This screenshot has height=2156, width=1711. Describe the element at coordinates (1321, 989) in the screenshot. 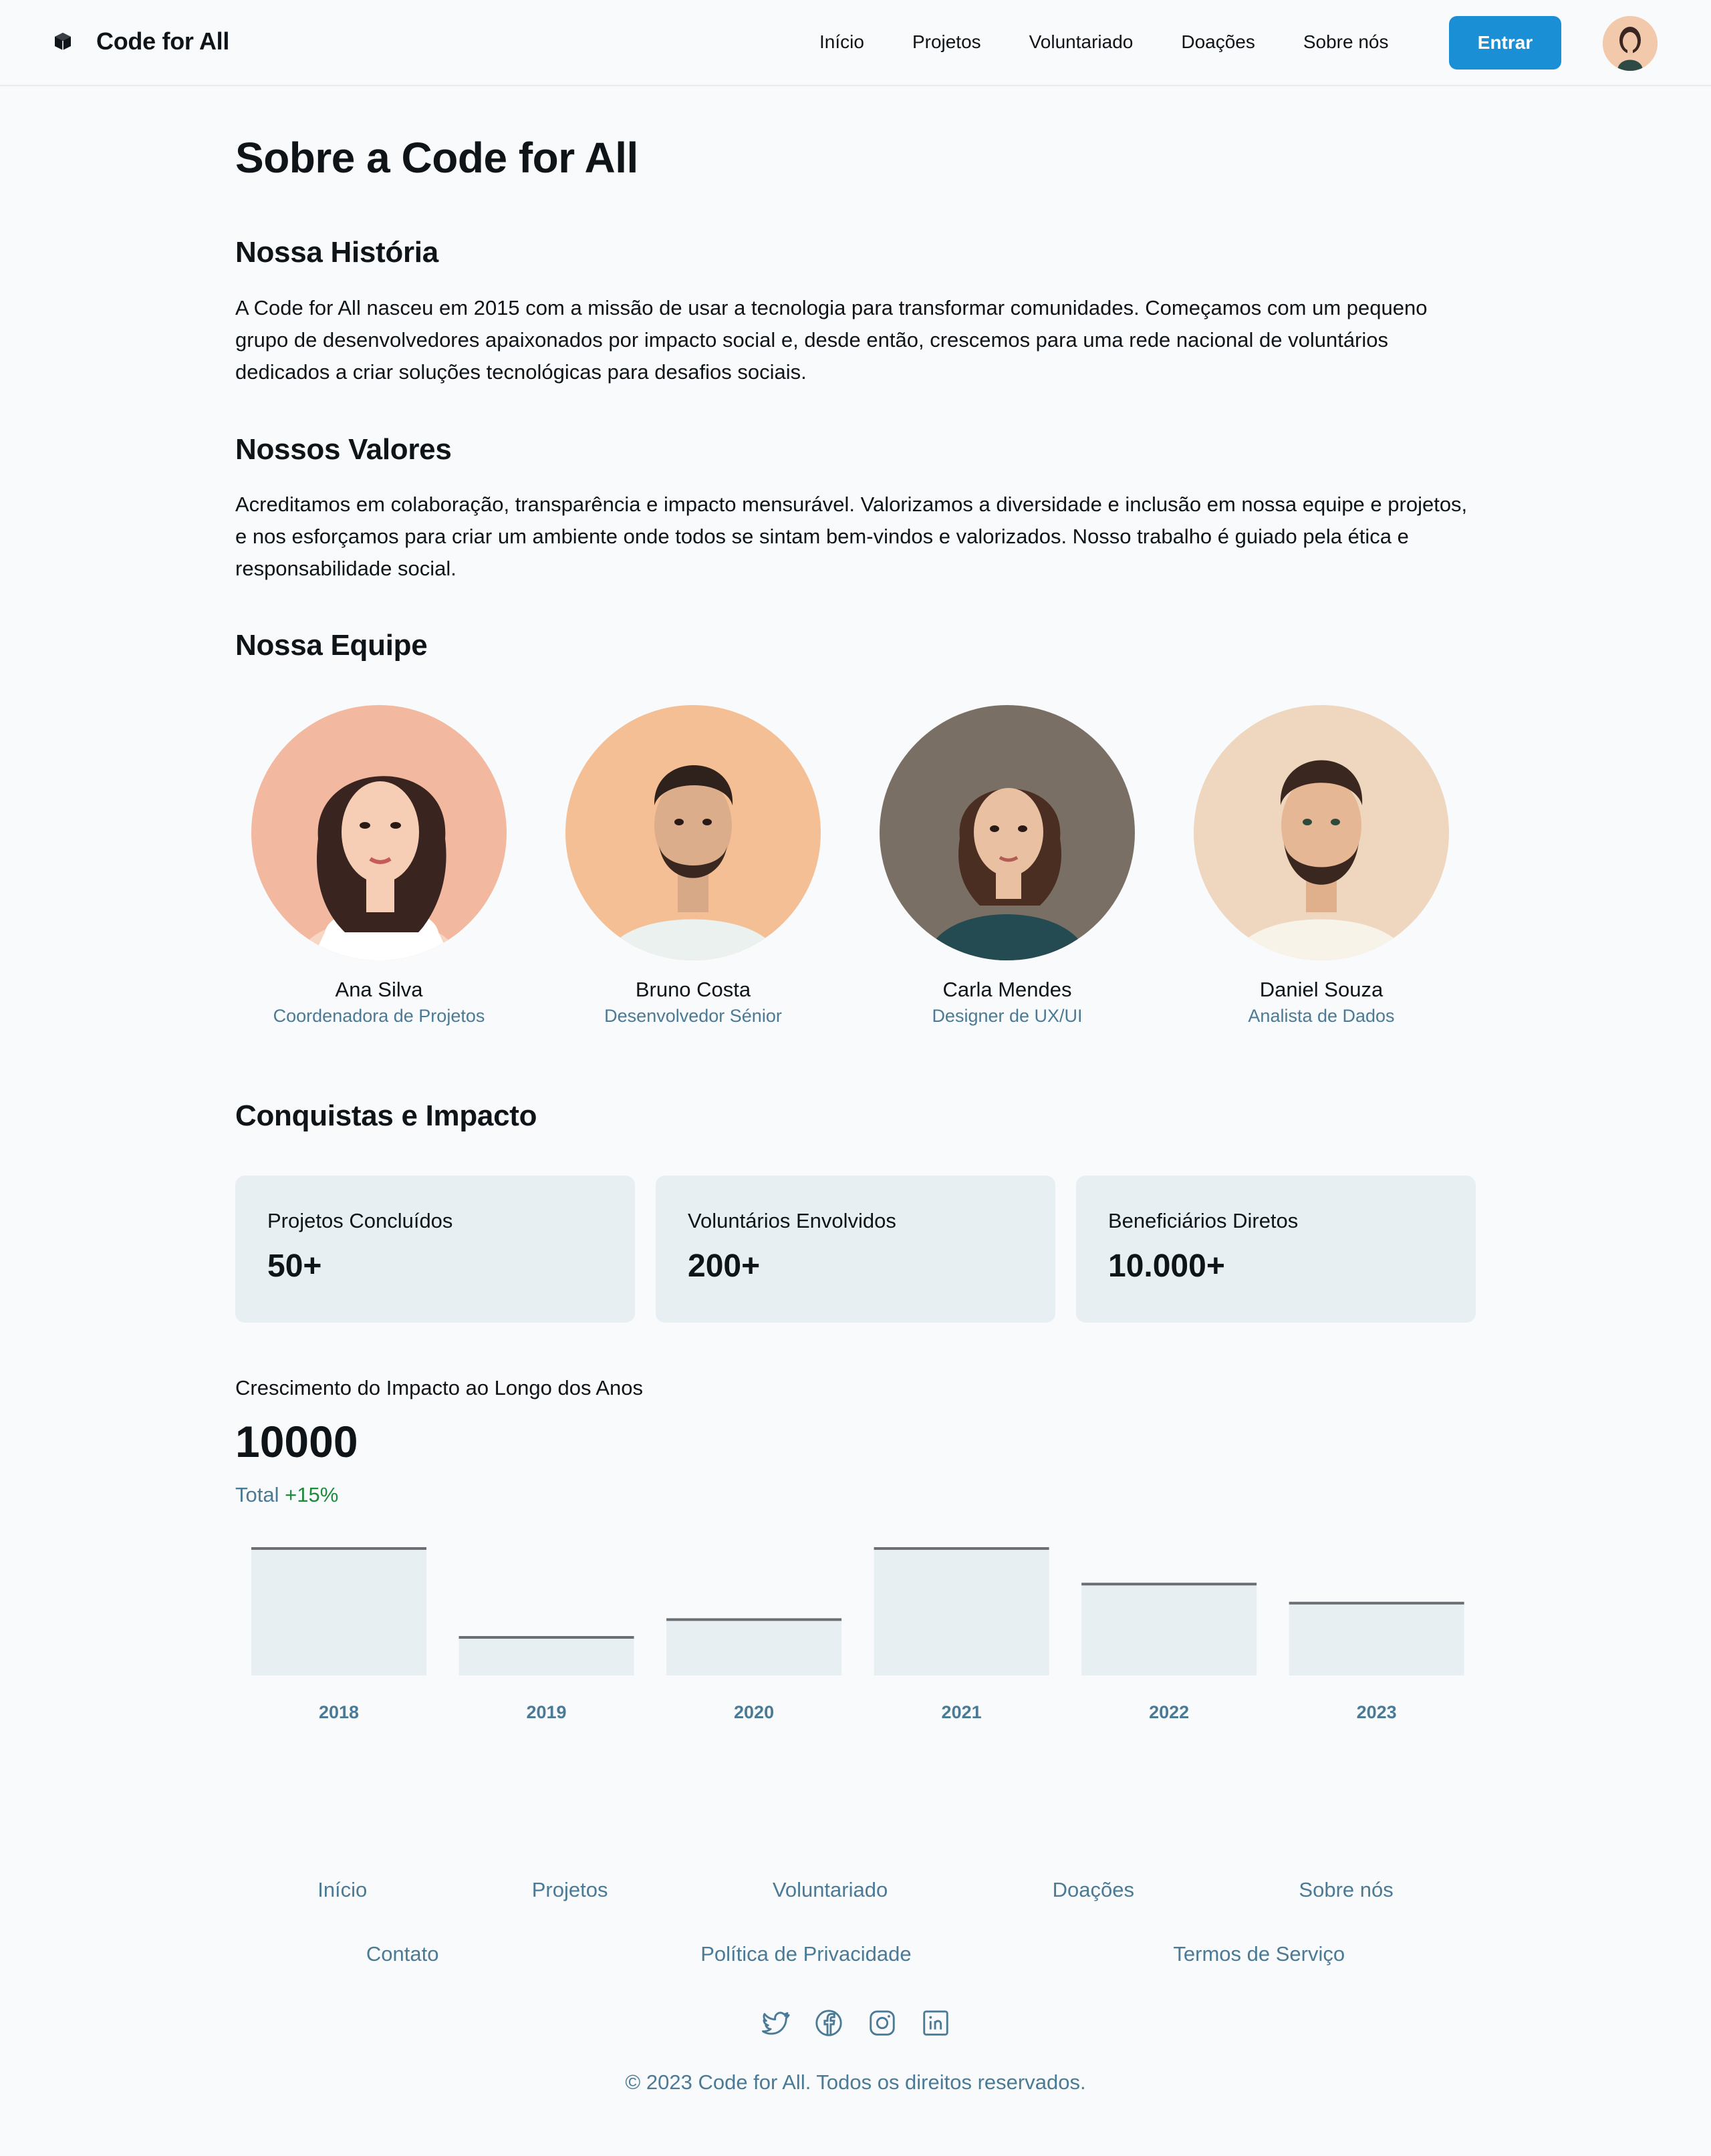

I see `team-member-name: Daniel Souza` at that location.